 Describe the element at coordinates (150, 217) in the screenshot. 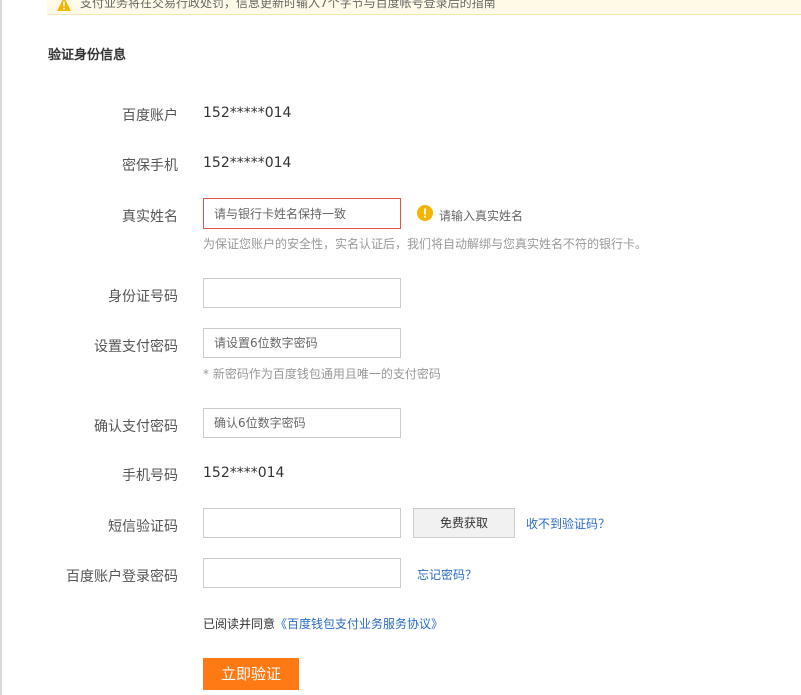

I see `real-name-label: 真实姓名` at that location.